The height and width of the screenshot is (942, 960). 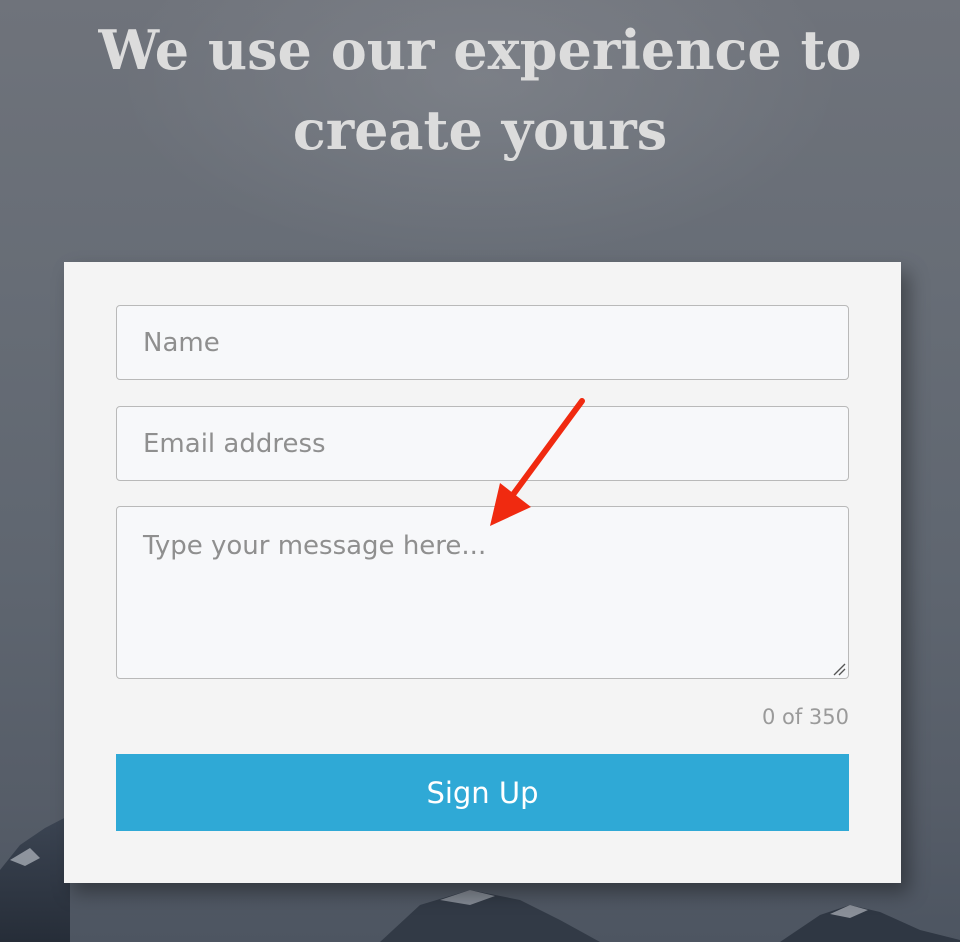 What do you see at coordinates (805, 717) in the screenshot?
I see `character-counter: 0 of 350` at bounding box center [805, 717].